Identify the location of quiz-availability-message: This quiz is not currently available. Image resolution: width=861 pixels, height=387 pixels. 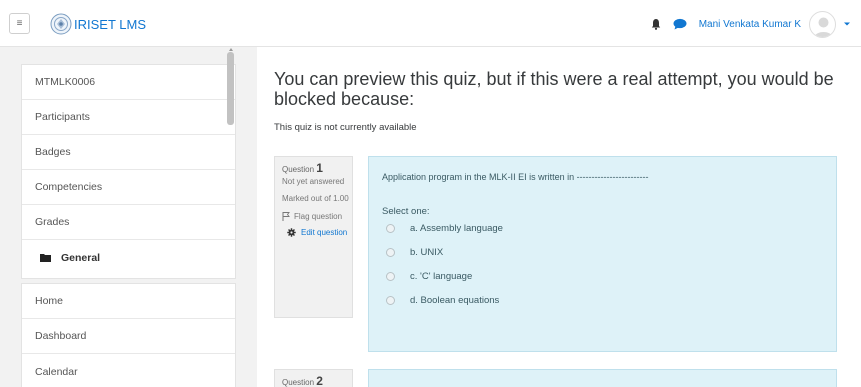
(345, 127).